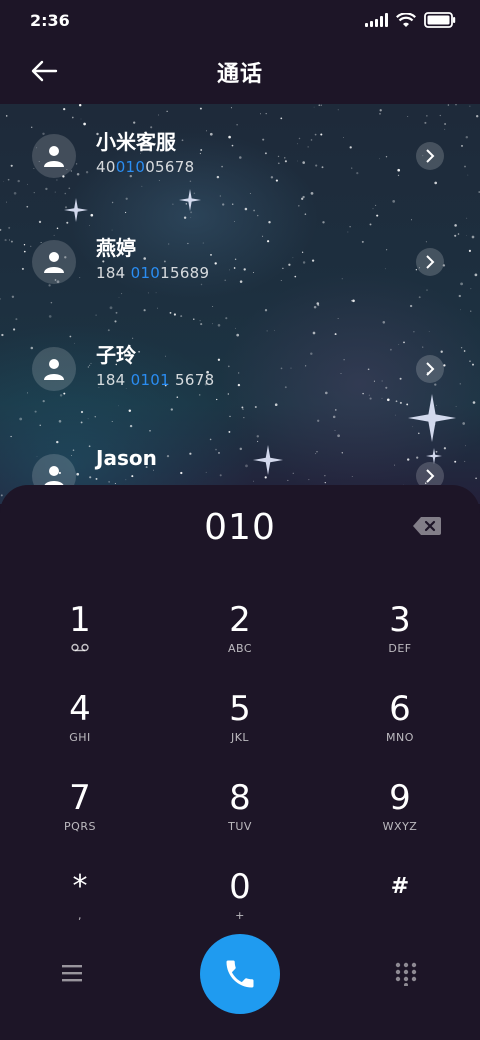 This screenshot has height=1040, width=480. I want to click on status-bar: 2:36, so click(240, 21).